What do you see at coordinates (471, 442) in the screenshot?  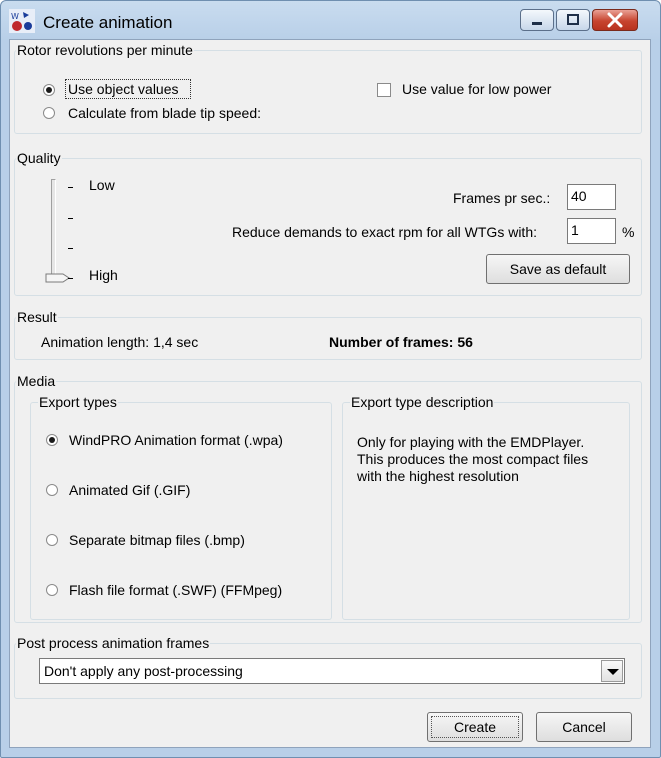 I see `description-line: Only for playing with the EMDPlayer.` at bounding box center [471, 442].